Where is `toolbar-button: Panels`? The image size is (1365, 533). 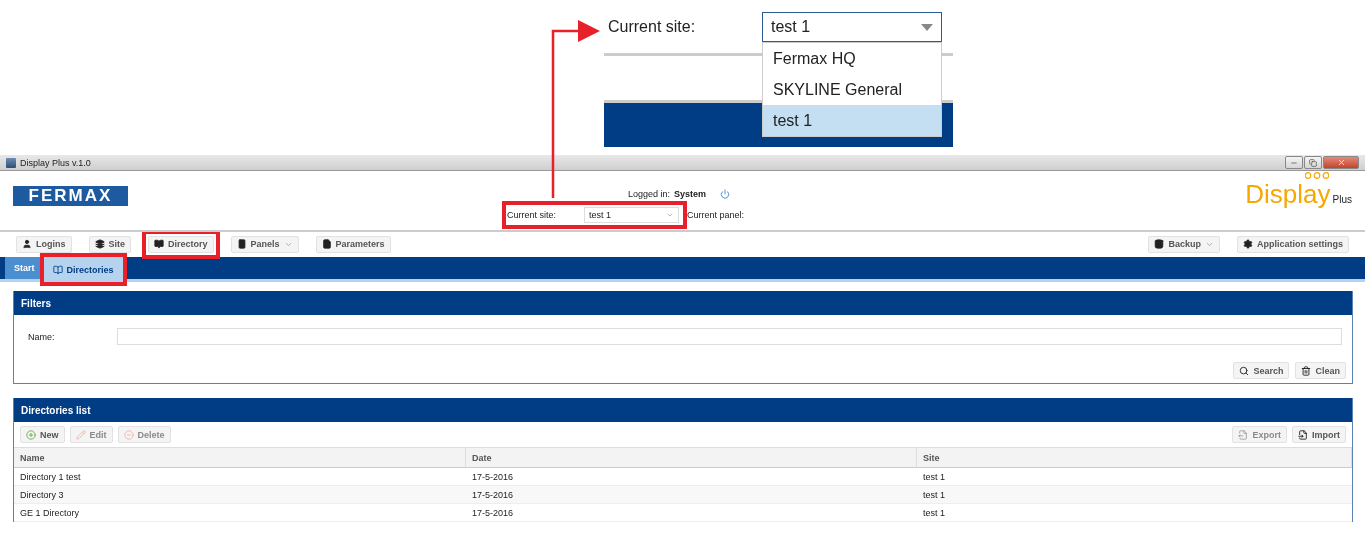
toolbar-button: Panels is located at coordinates (264, 244).